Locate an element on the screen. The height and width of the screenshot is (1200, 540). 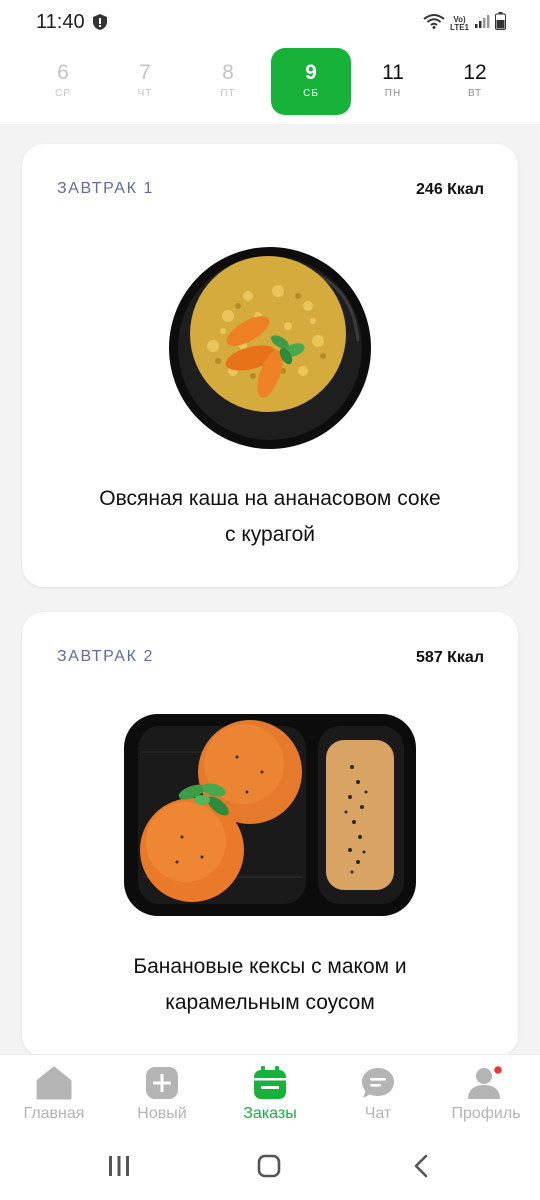
day-number: 11 is located at coordinates (393, 72).